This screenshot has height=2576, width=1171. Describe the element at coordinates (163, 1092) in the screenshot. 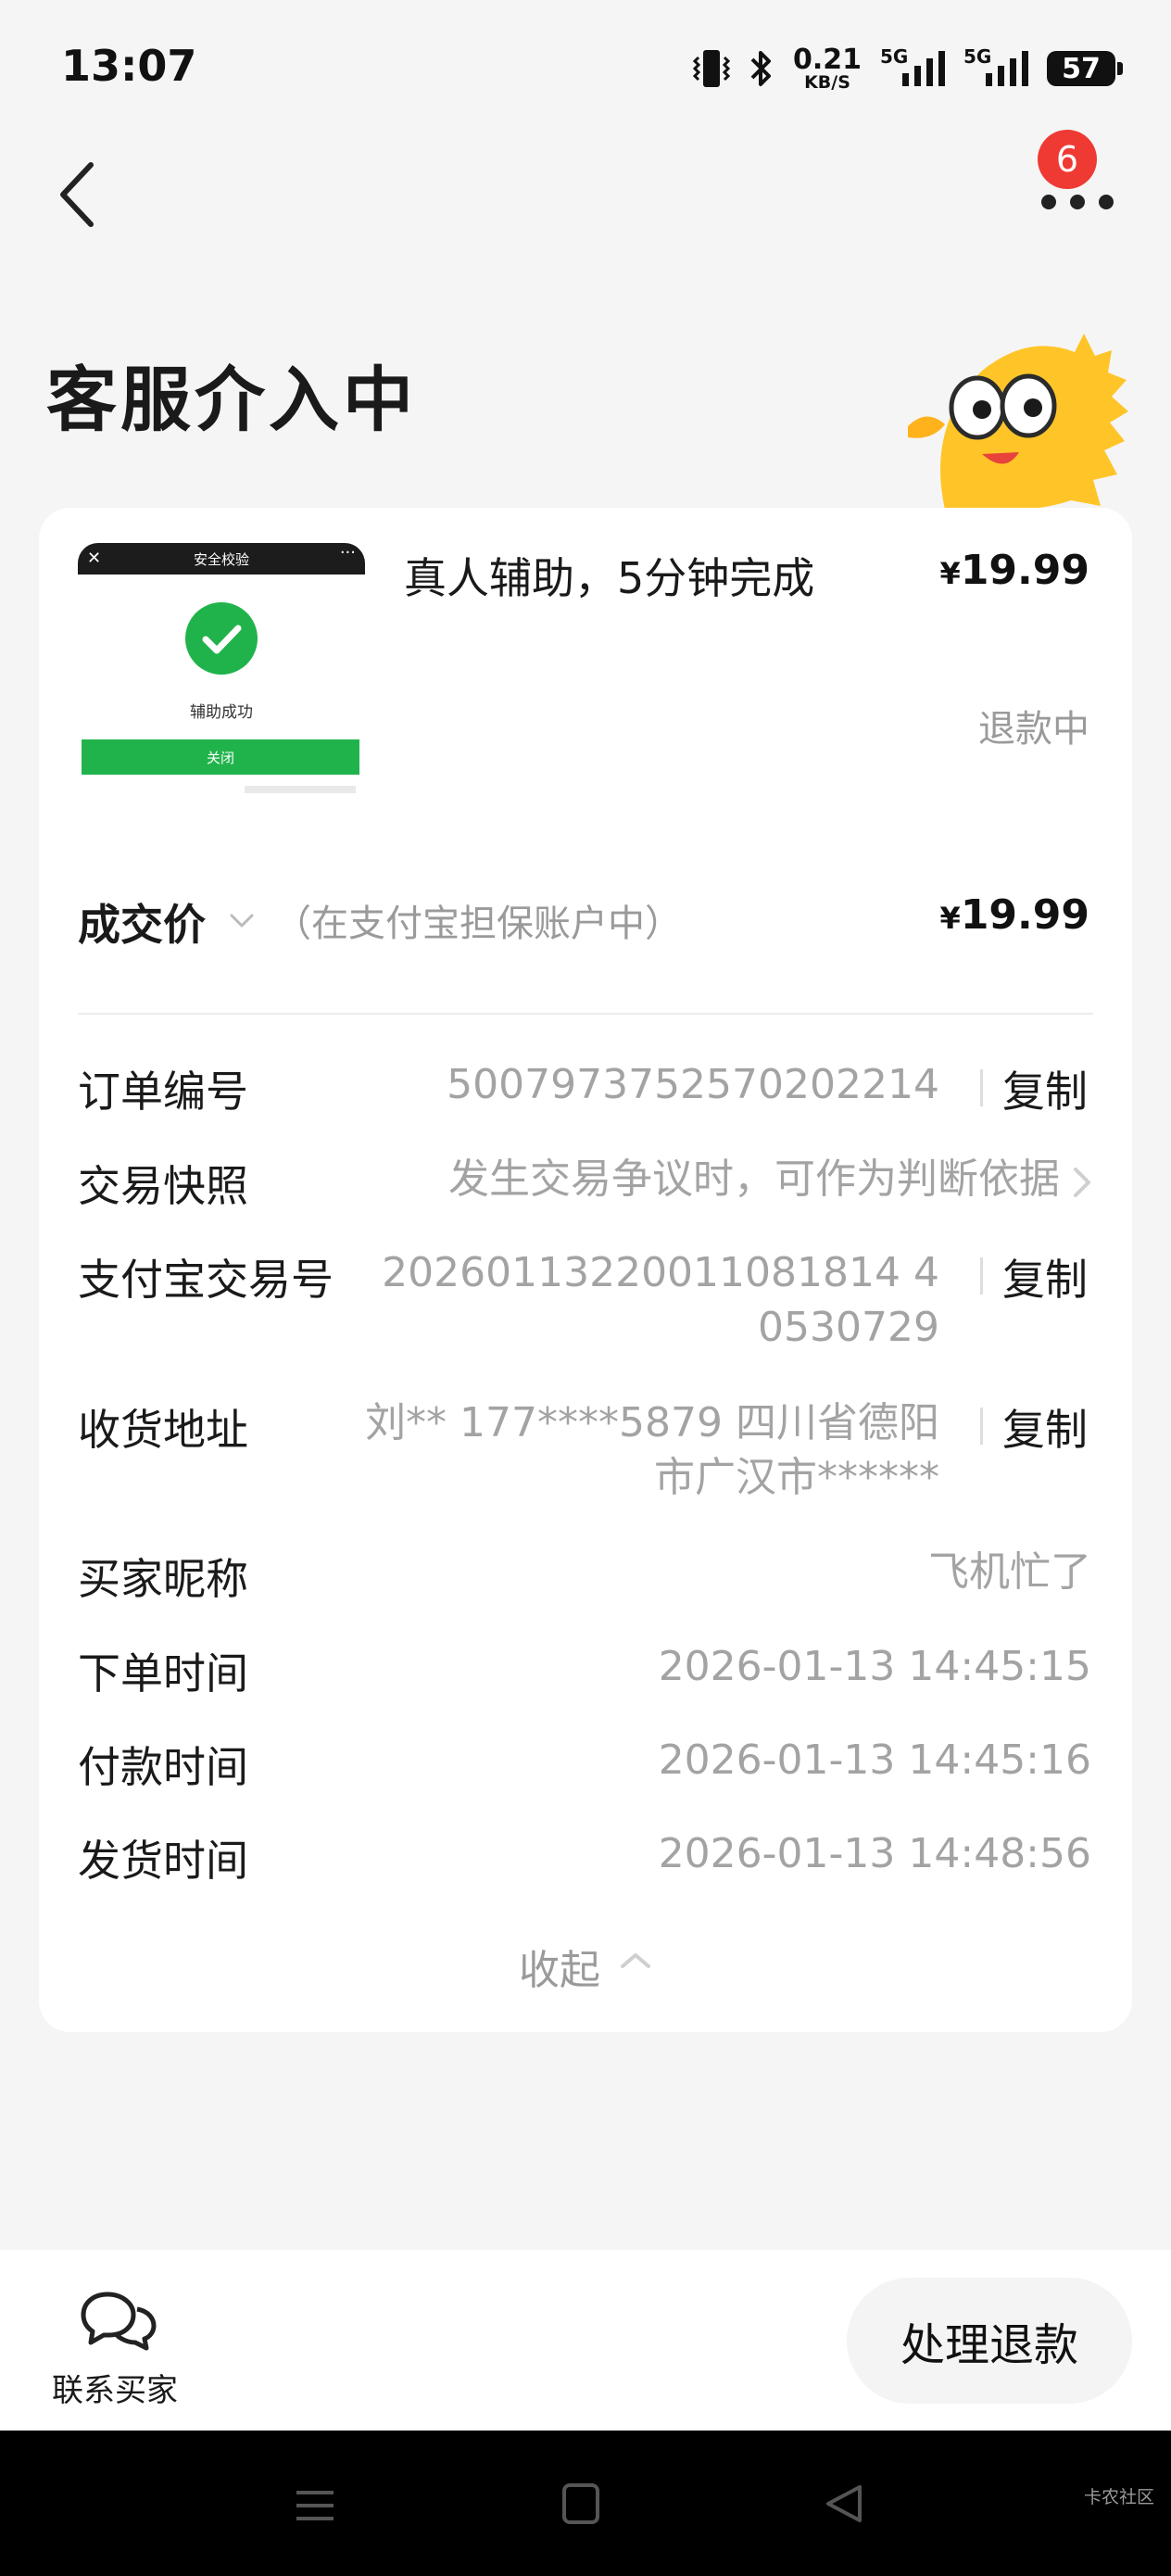

I see `order-no-label: 订单编号` at that location.